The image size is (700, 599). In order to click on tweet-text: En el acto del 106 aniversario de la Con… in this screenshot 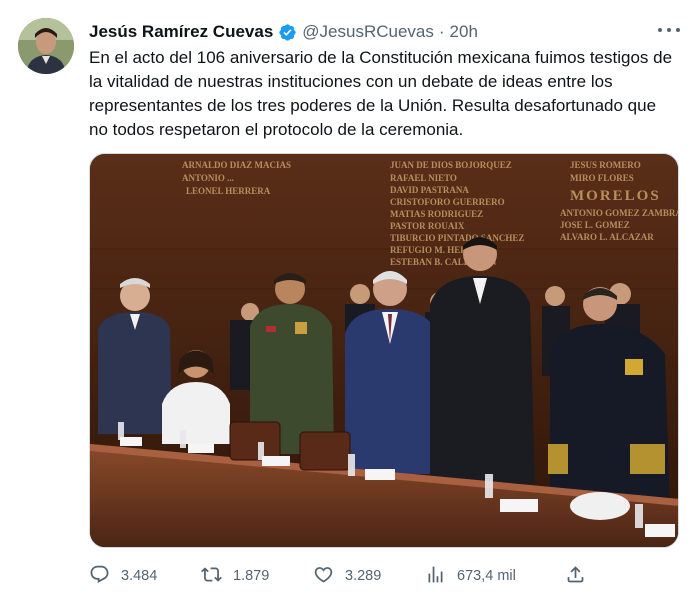, I will do `click(384, 94)`.